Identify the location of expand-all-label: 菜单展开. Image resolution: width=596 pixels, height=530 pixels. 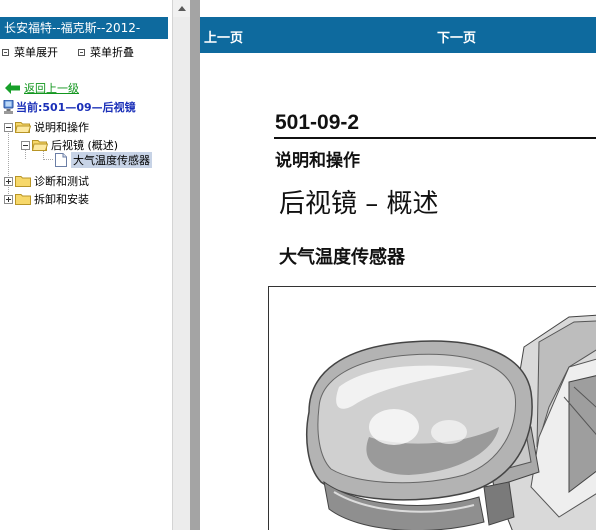
(36, 52).